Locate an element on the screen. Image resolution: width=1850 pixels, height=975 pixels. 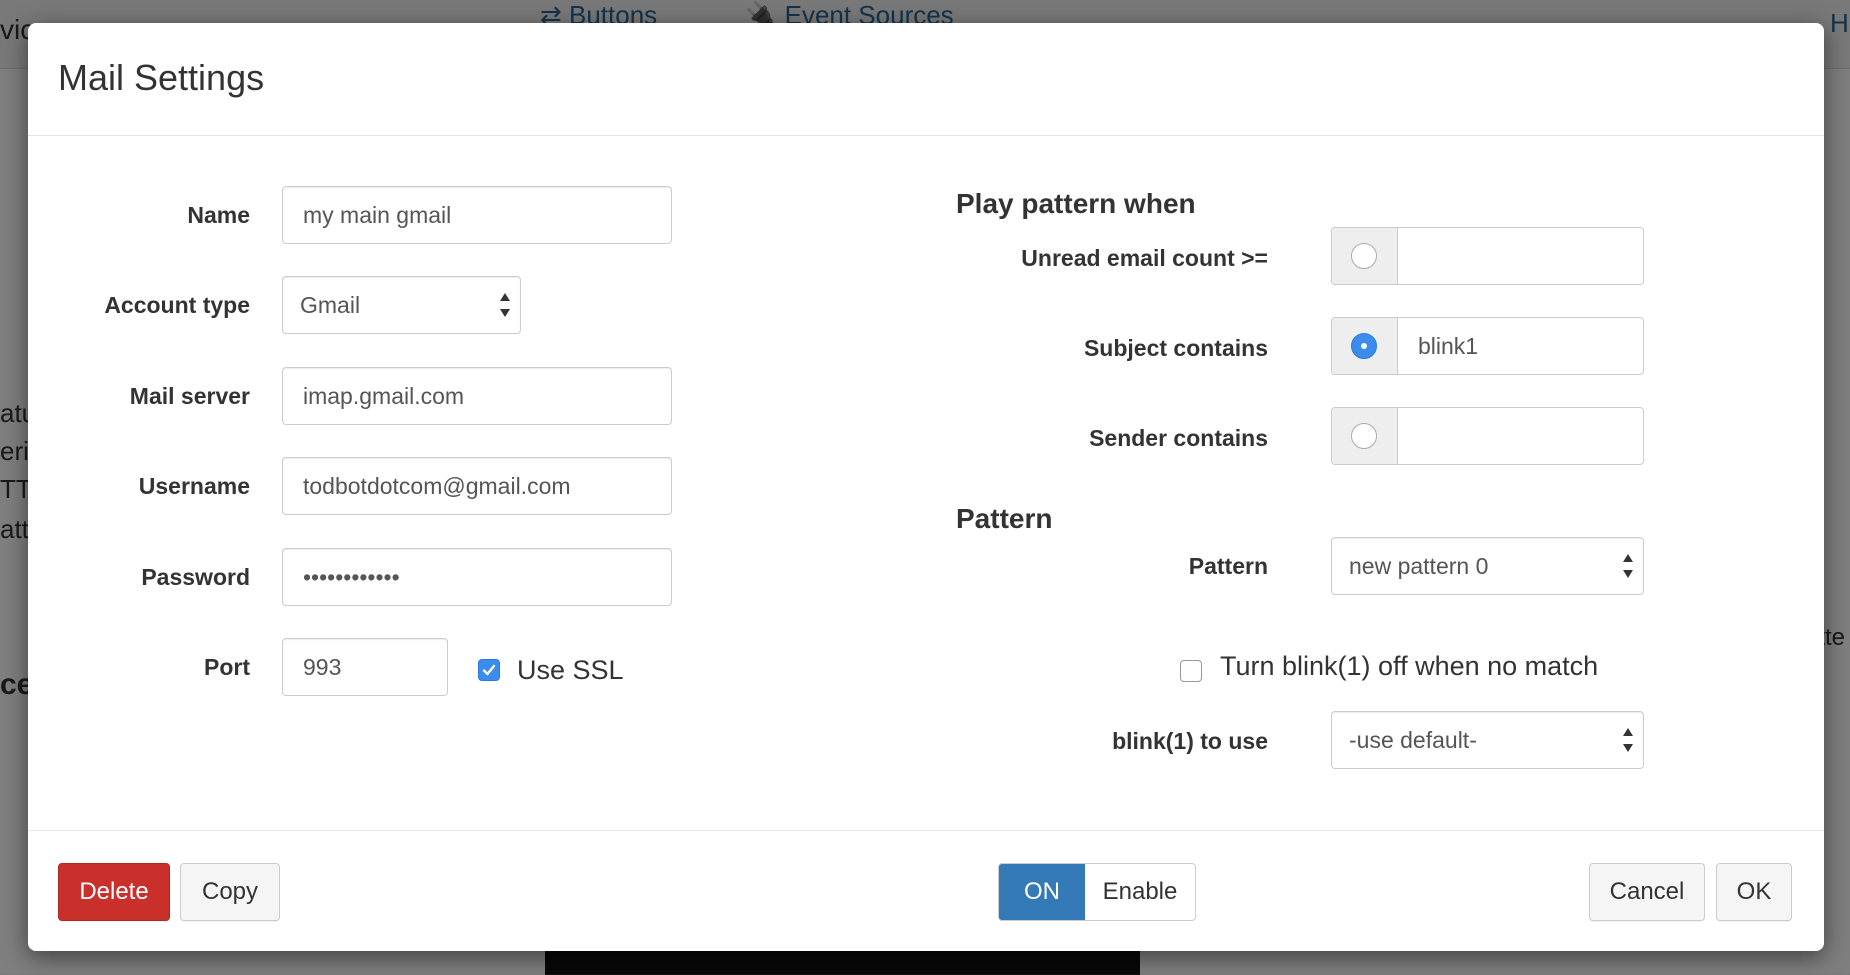
unread-count-input is located at coordinates (1520, 256).